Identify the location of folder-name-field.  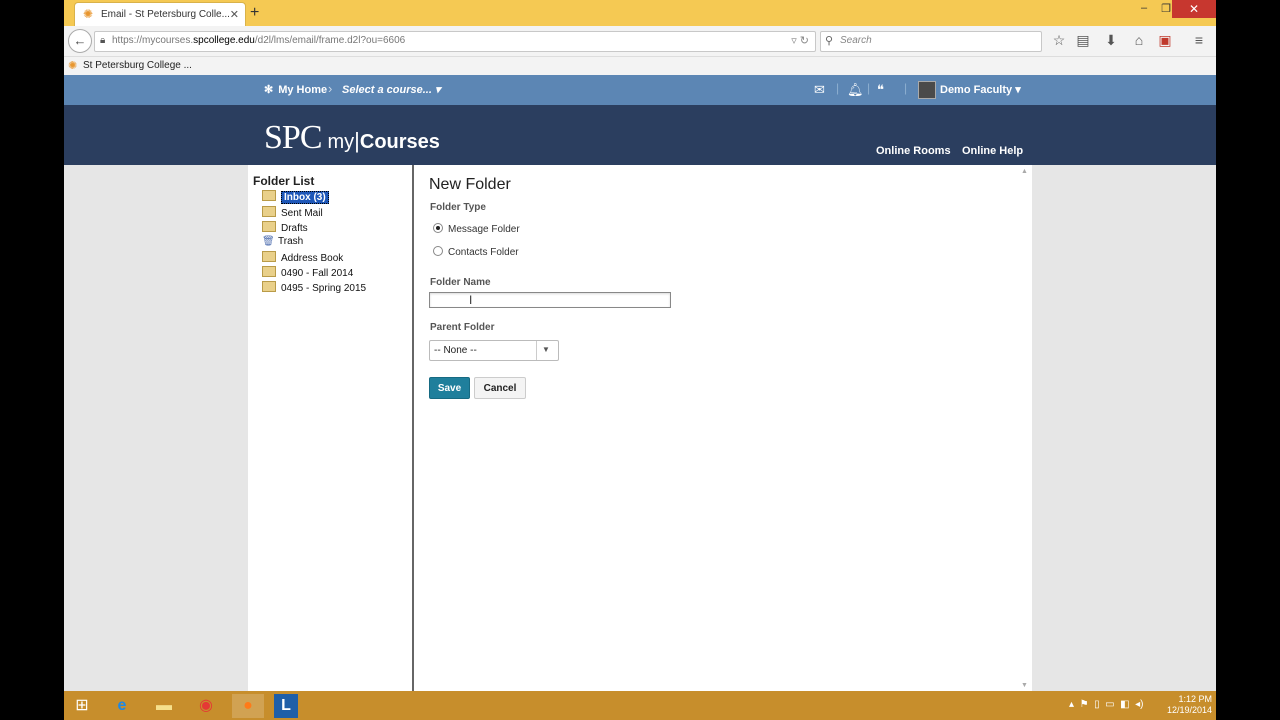
(550, 300).